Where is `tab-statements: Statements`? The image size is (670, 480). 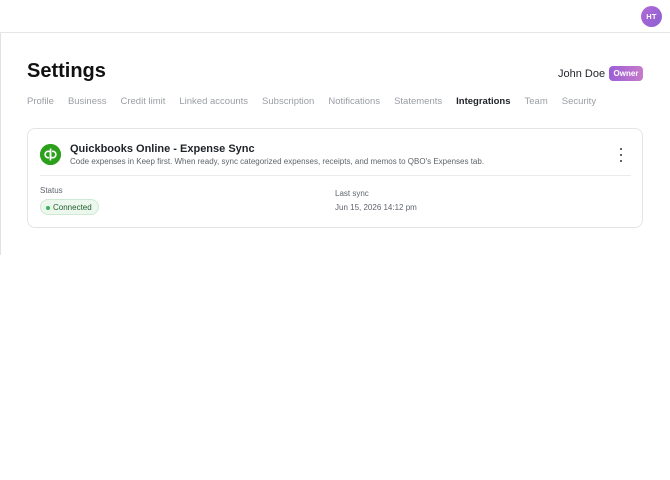 tab-statements: Statements is located at coordinates (418, 103).